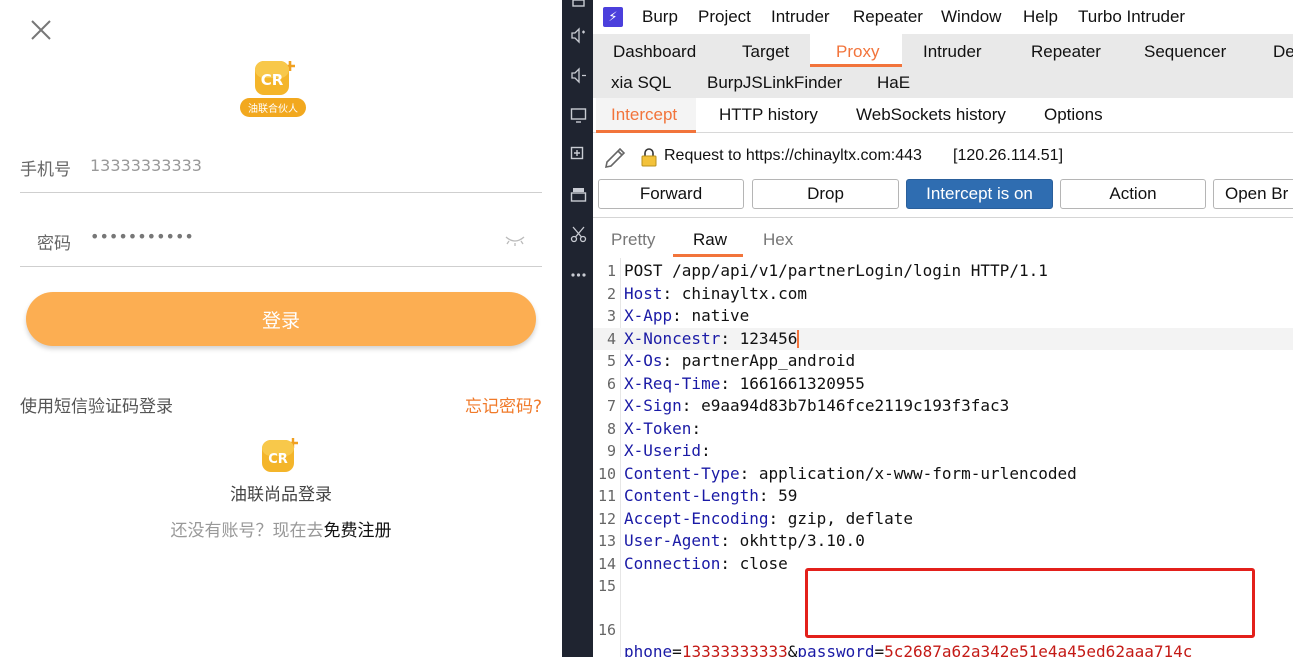 Image resolution: width=1293 pixels, height=657 pixels. Describe the element at coordinates (943, 519) in the screenshot. I see `request-line: 12 Accept-Encoding: gzip, deflate` at that location.